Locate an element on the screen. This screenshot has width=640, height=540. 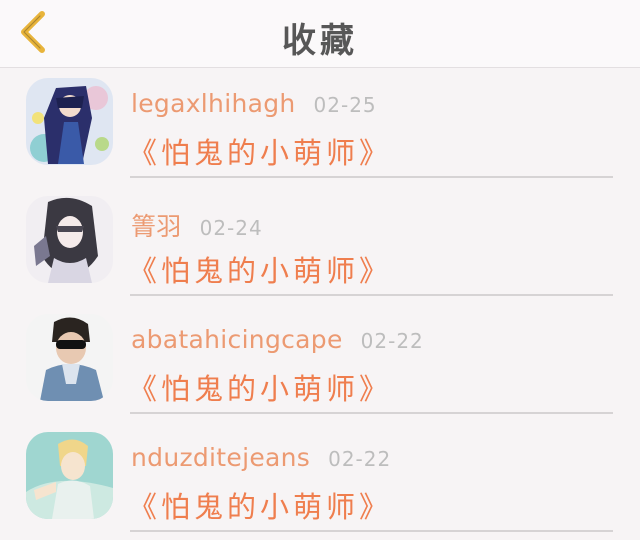
item-meta: 箐羽 02-24 is located at coordinates (197, 225).